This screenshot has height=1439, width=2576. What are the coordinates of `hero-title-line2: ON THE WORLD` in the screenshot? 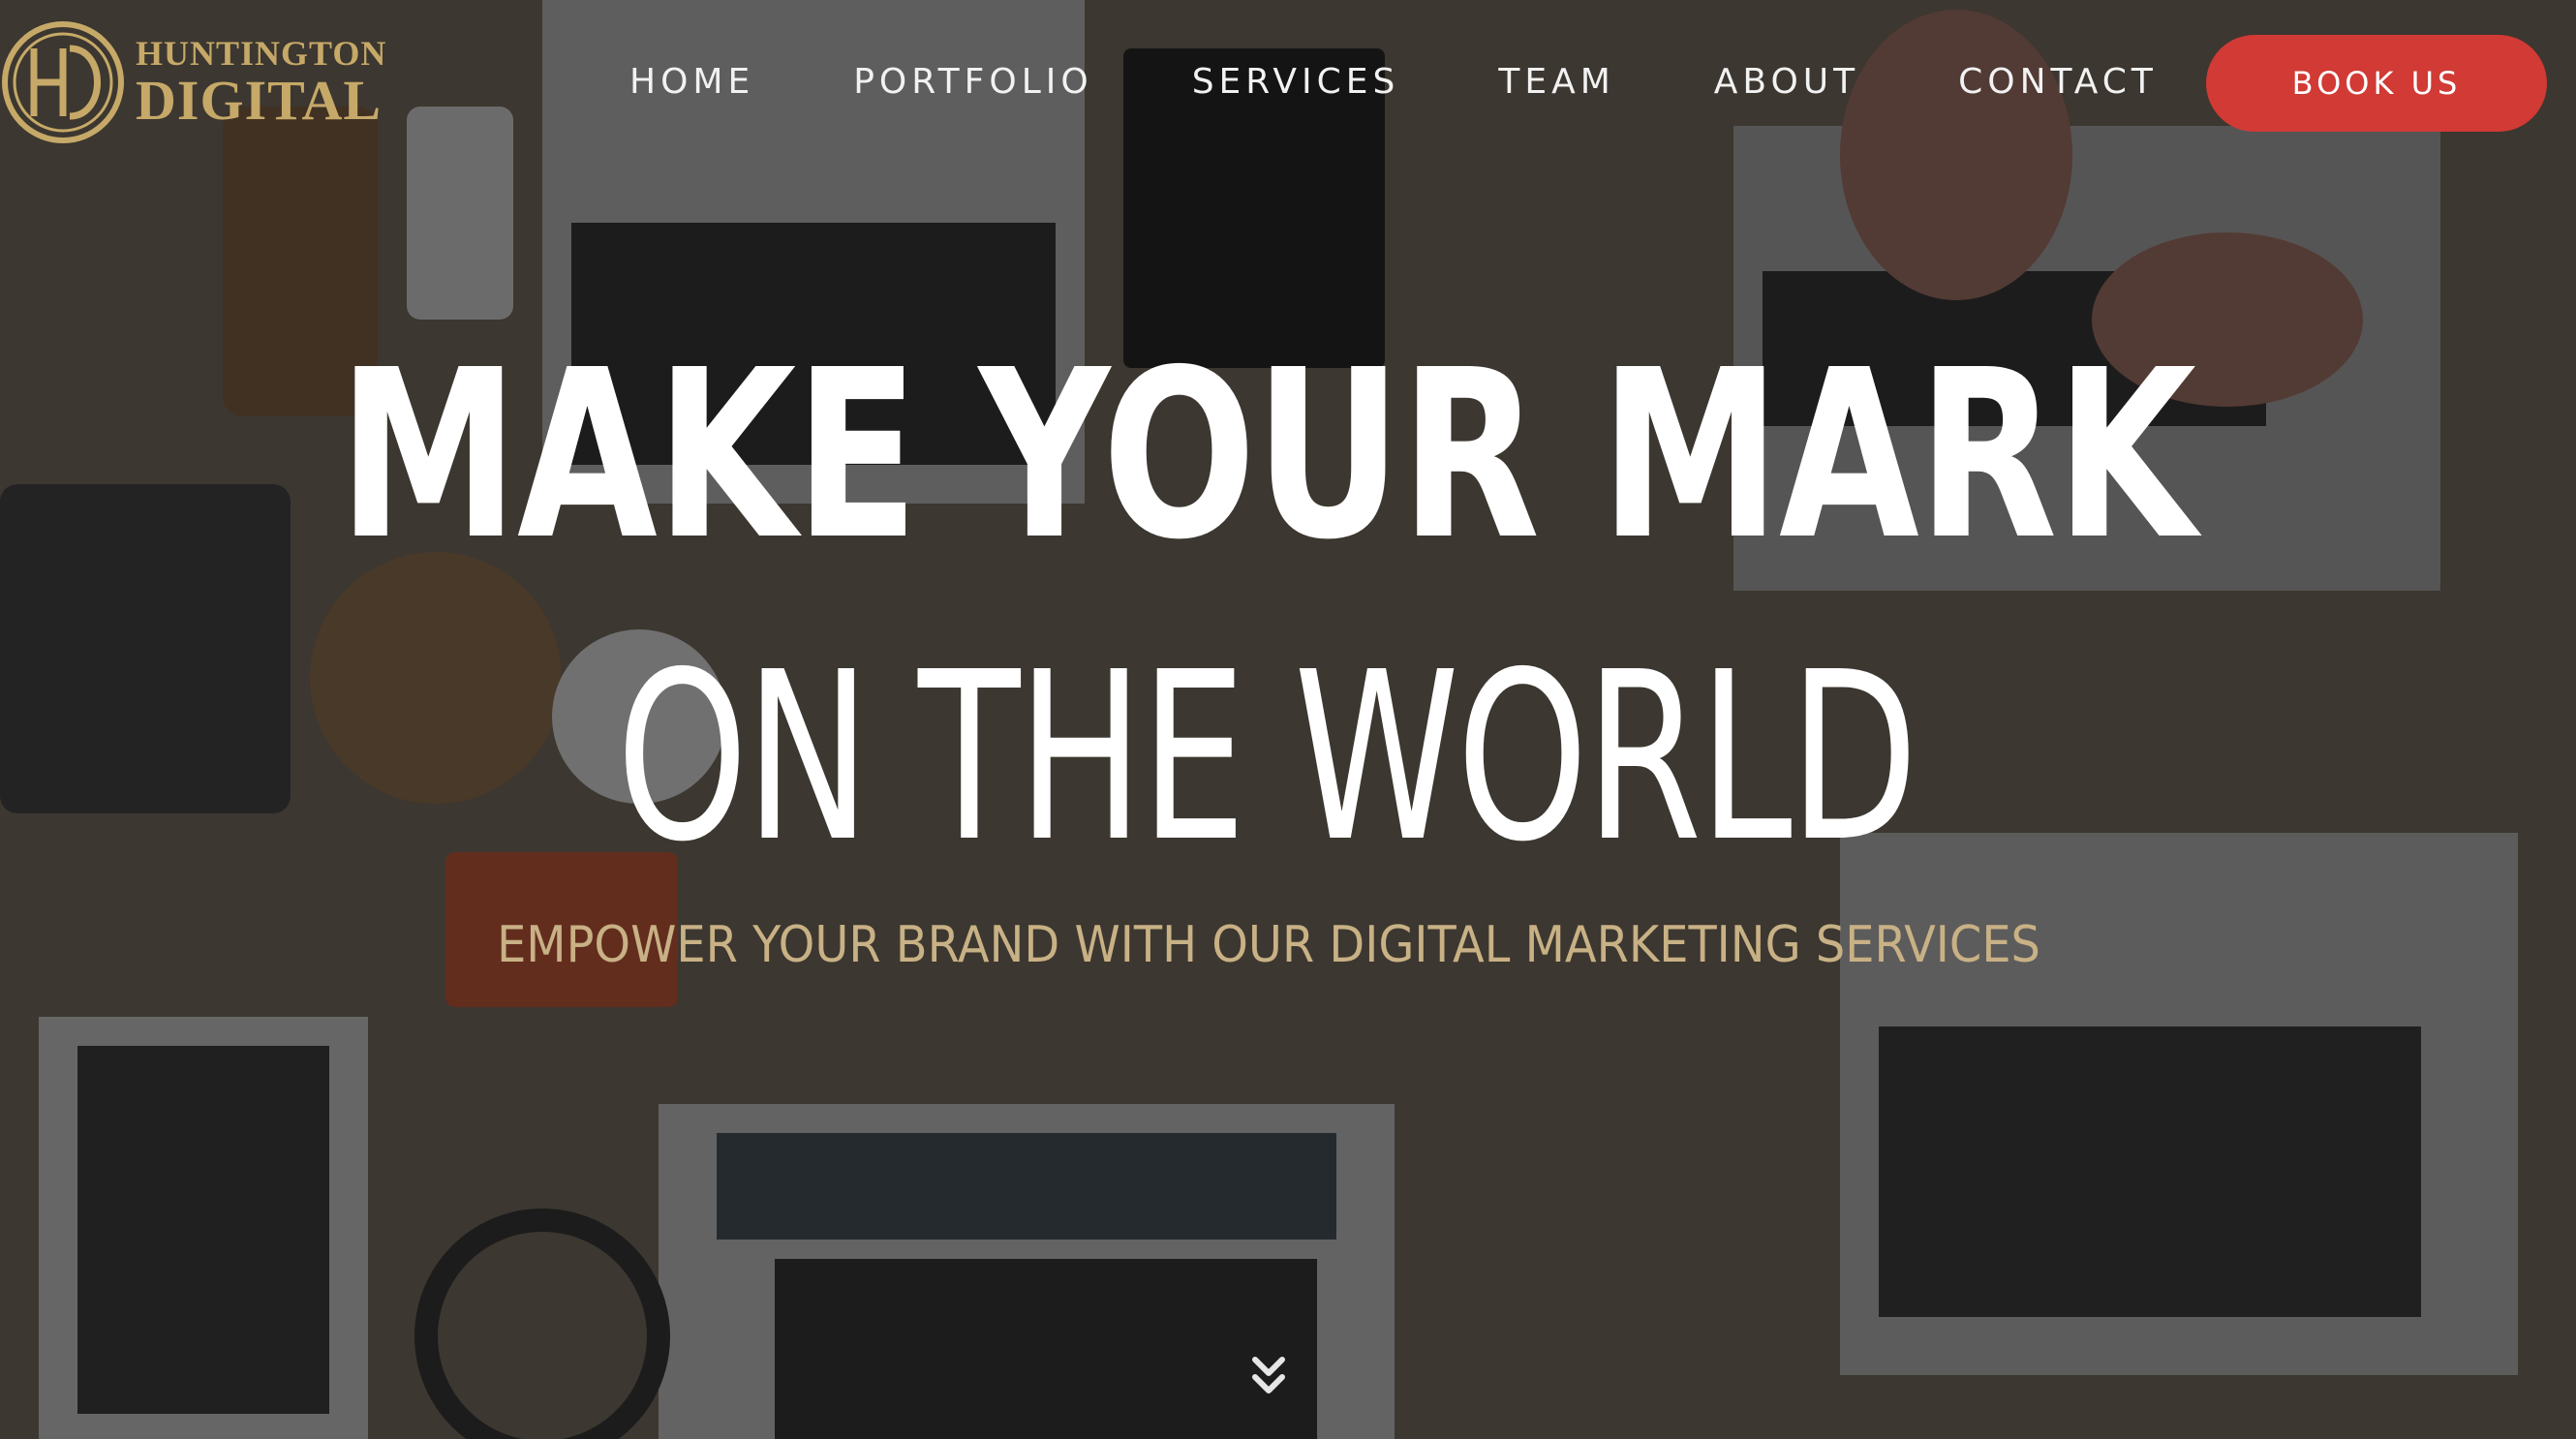 It's located at (1266, 757).